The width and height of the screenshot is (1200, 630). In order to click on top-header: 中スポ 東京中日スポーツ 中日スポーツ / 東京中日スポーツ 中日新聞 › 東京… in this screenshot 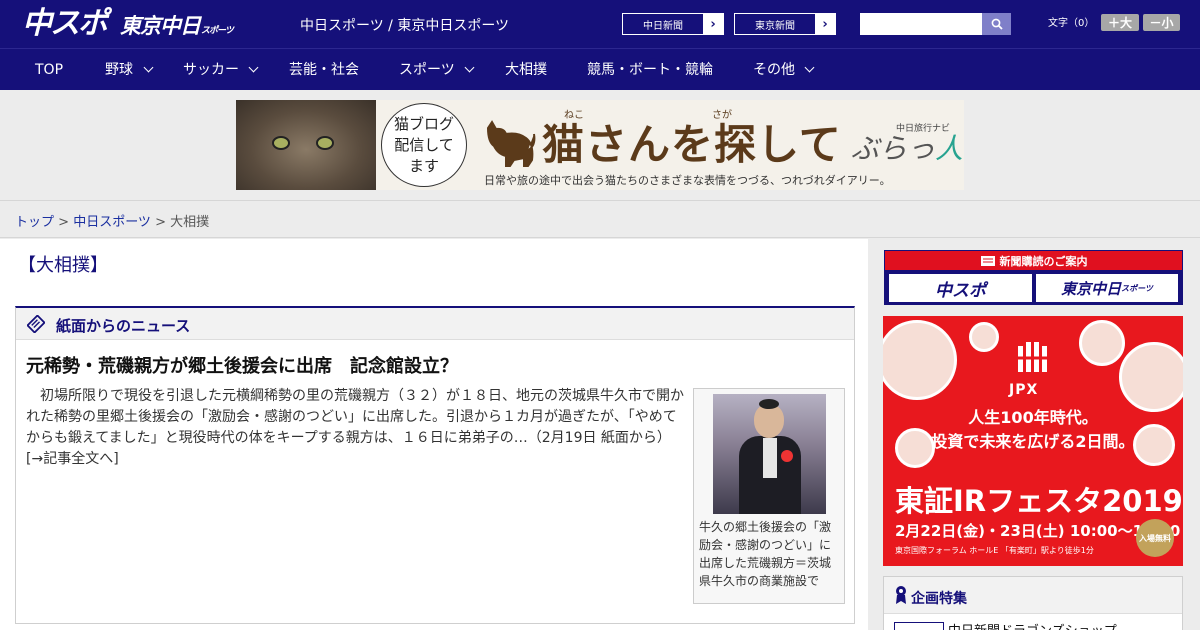, I will do `click(600, 24)`.